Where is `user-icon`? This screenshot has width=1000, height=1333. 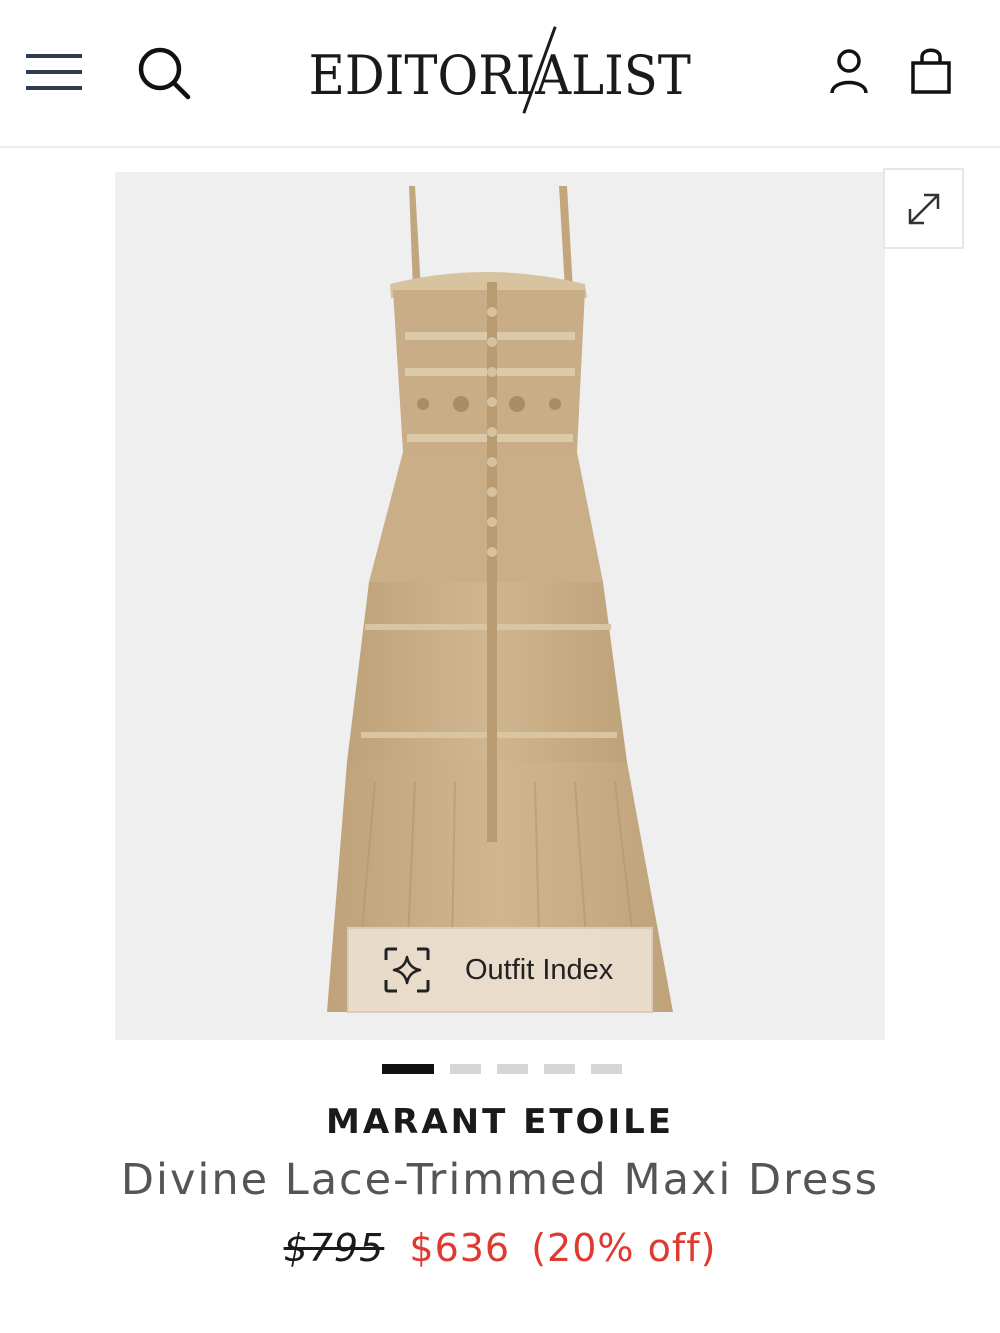 user-icon is located at coordinates (849, 71).